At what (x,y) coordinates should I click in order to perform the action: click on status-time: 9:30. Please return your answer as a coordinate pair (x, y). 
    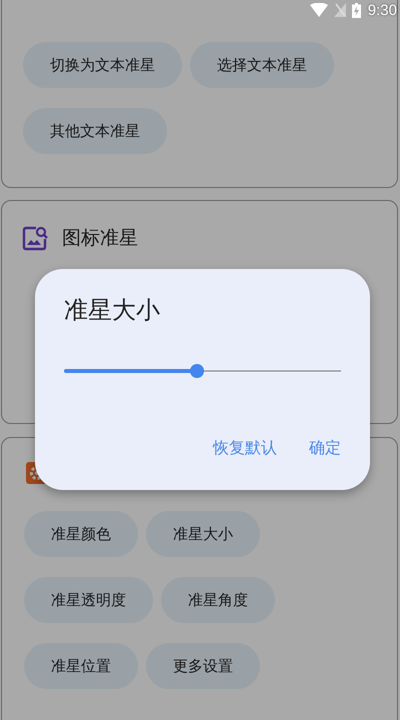
    Looking at the image, I should click on (382, 10).